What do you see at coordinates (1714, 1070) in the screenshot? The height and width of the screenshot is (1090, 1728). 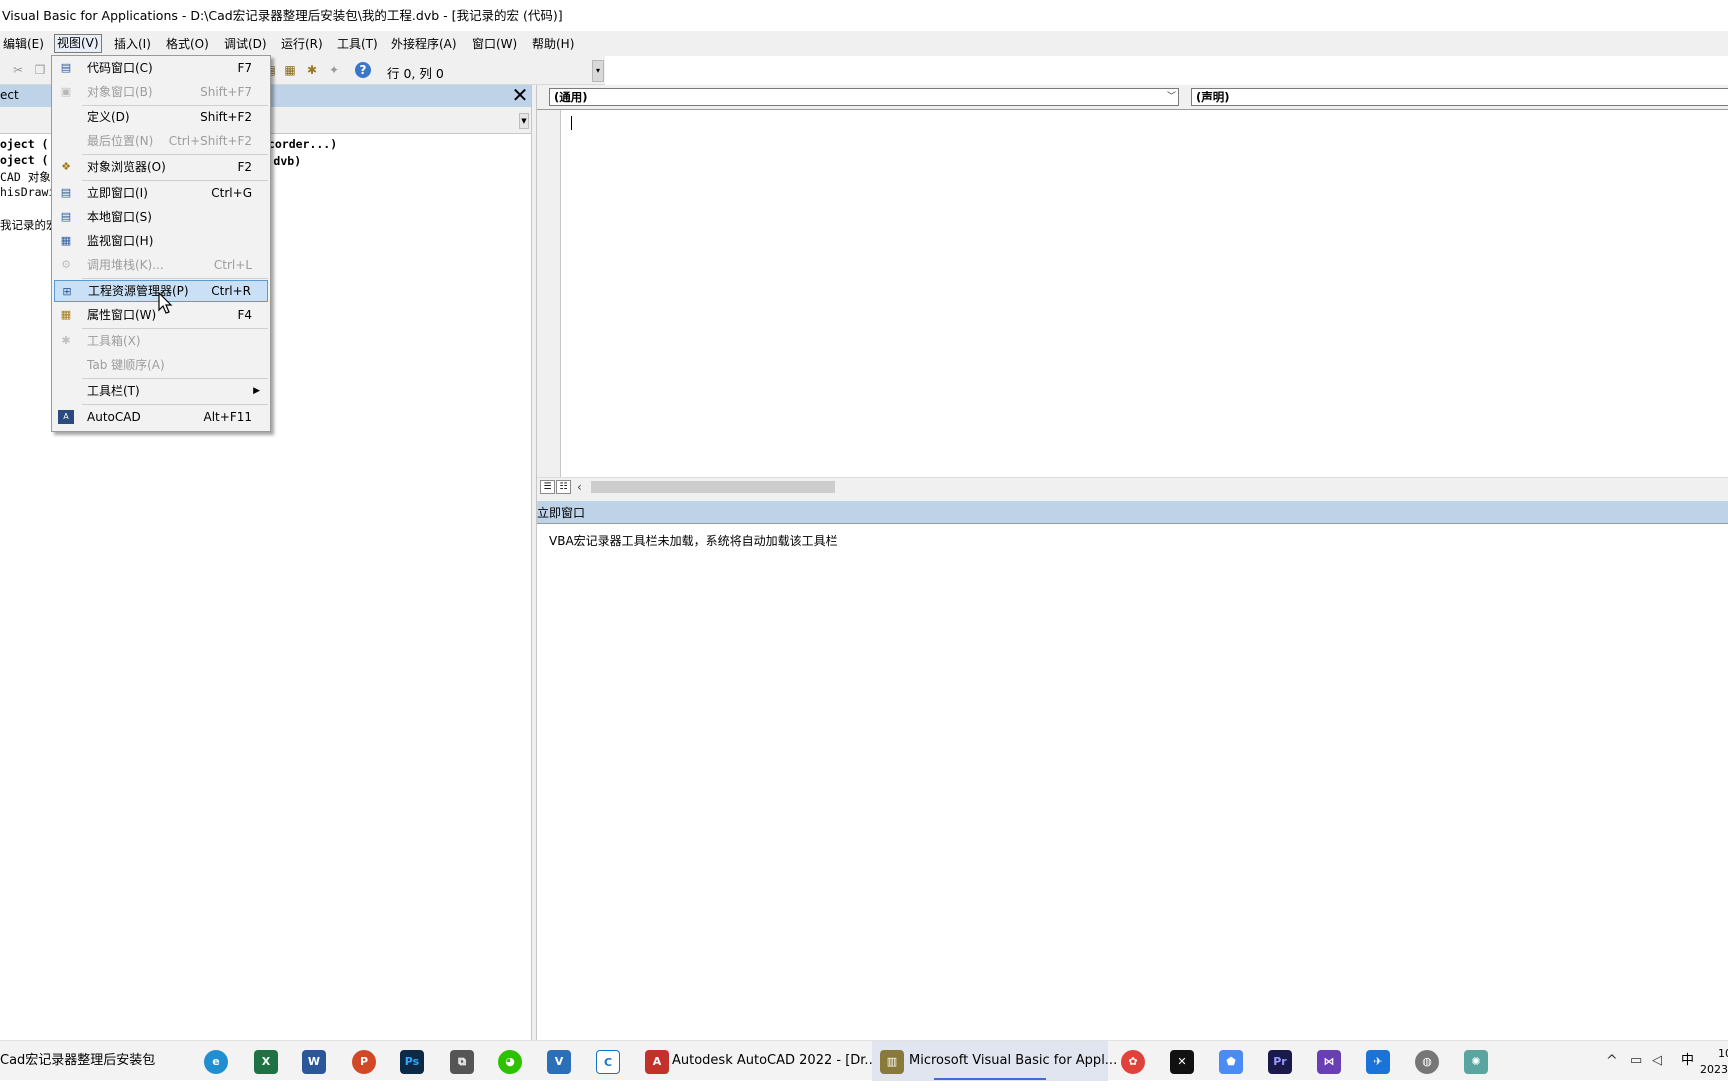 I see `clock-date: 2023` at bounding box center [1714, 1070].